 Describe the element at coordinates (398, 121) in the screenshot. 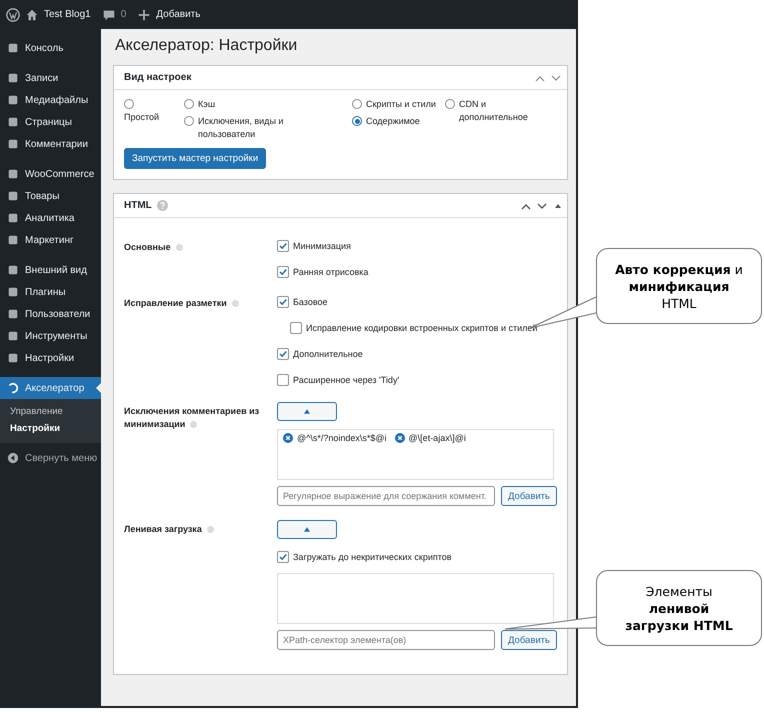

I see `radio-option: Содержимое` at that location.